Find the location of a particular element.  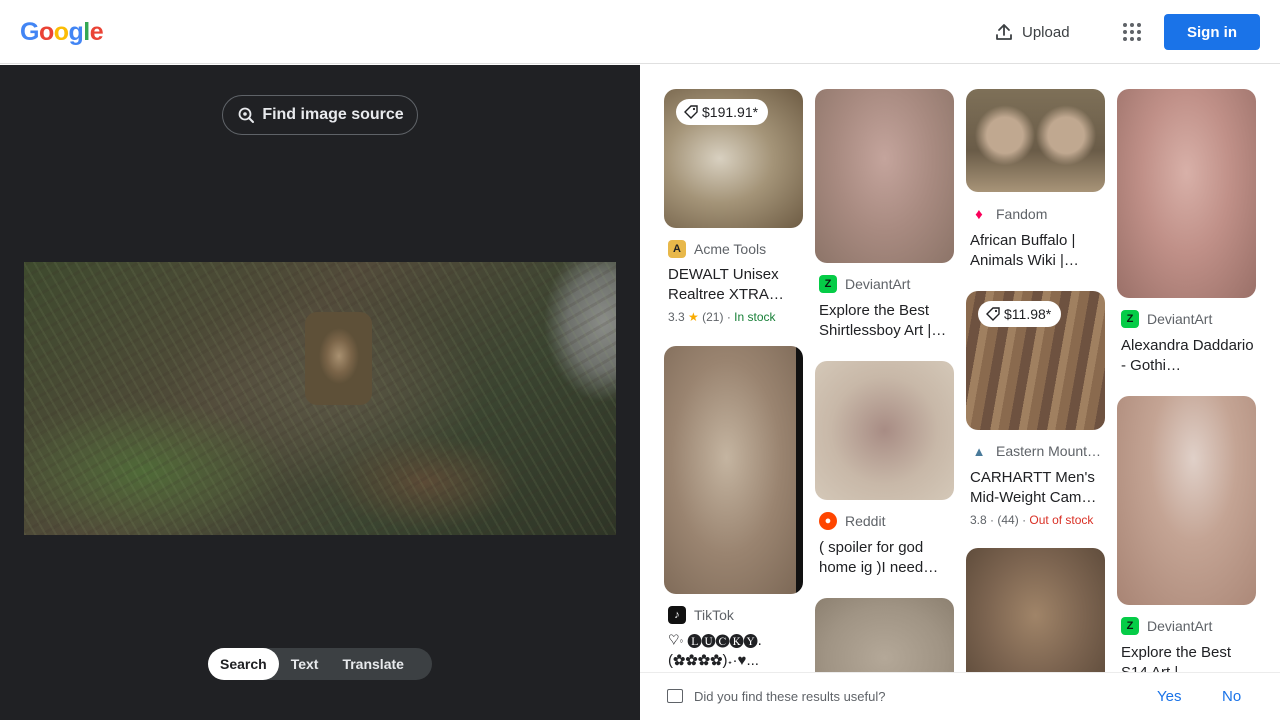

header: Google Upload Sign in is located at coordinates (640, 32).